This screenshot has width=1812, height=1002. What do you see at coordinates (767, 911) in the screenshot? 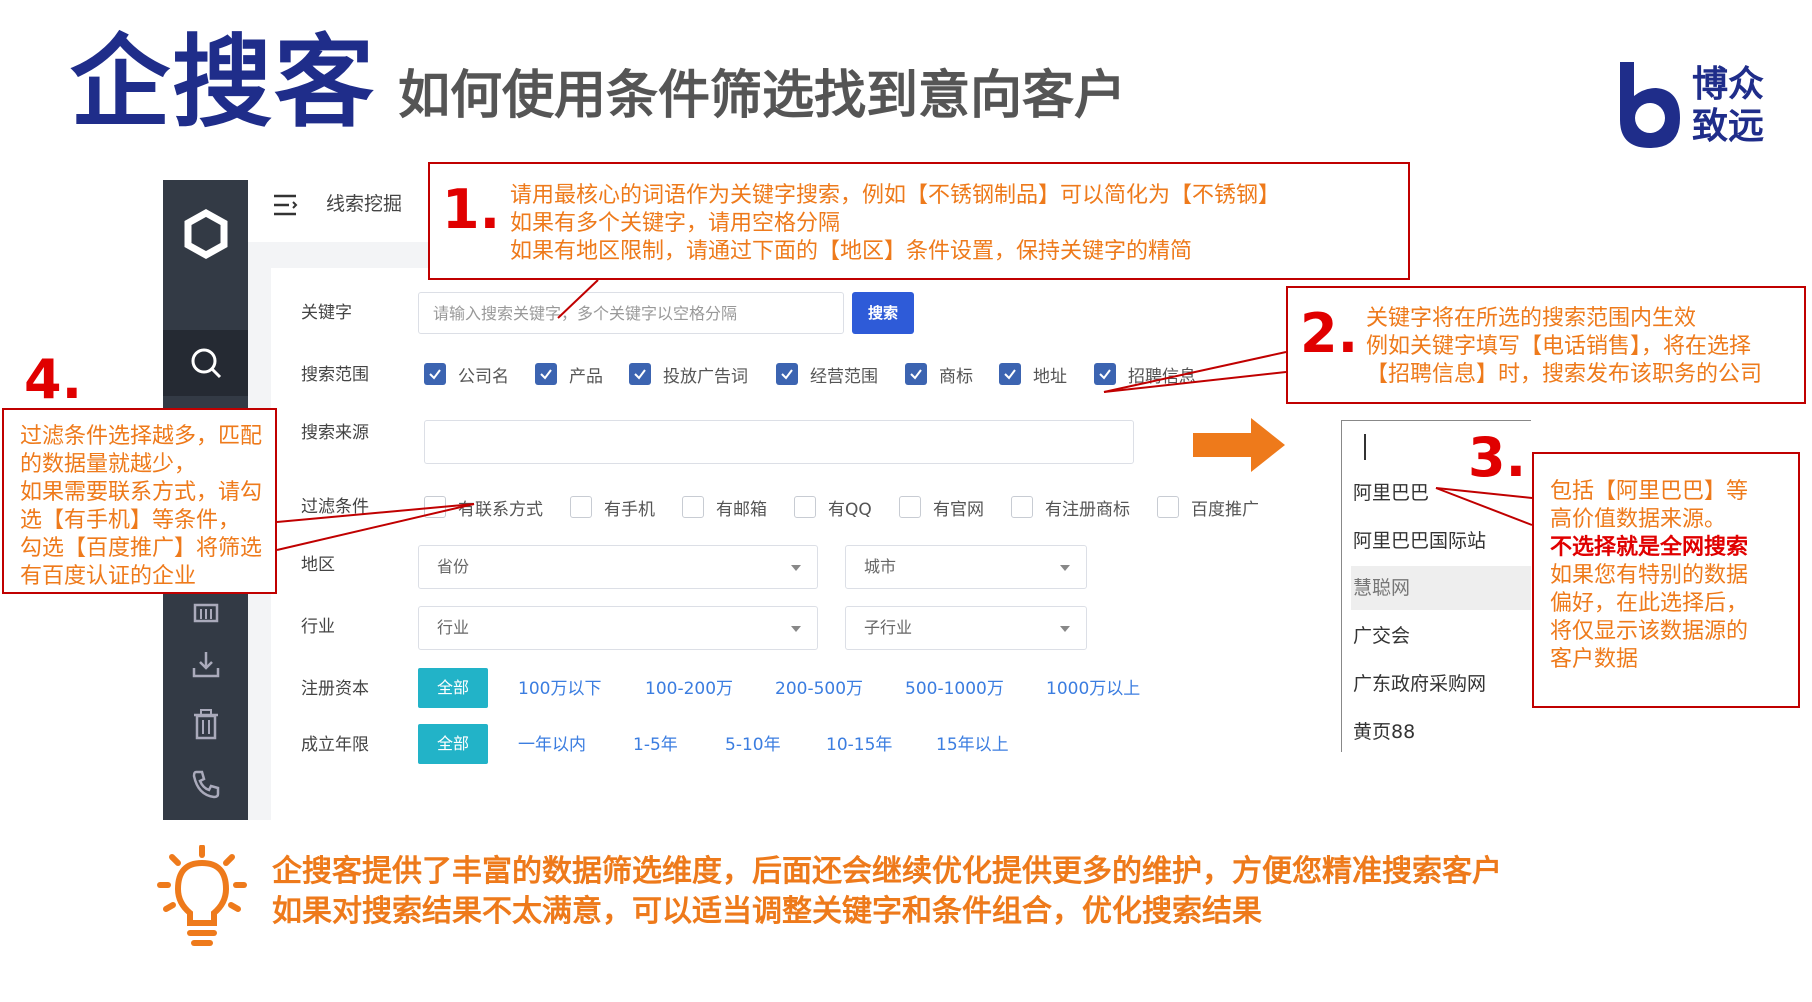
I see `tip-line2: 如果对搜索结果不太满意，可以适当调整关键字和条件组合，优化搜索结果` at bounding box center [767, 911].